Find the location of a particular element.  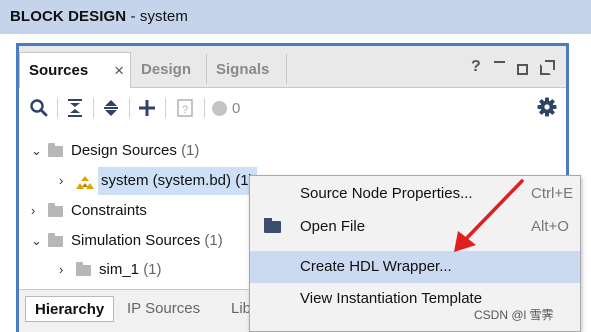

help-icon: ? is located at coordinates (476, 67).